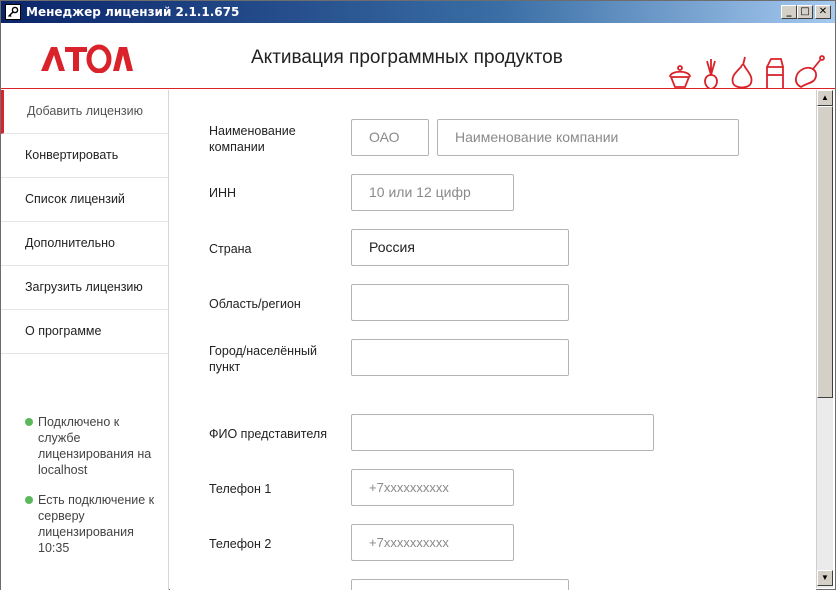 This screenshot has width=836, height=590. What do you see at coordinates (230, 249) in the screenshot?
I see `country-label: Страна` at bounding box center [230, 249].